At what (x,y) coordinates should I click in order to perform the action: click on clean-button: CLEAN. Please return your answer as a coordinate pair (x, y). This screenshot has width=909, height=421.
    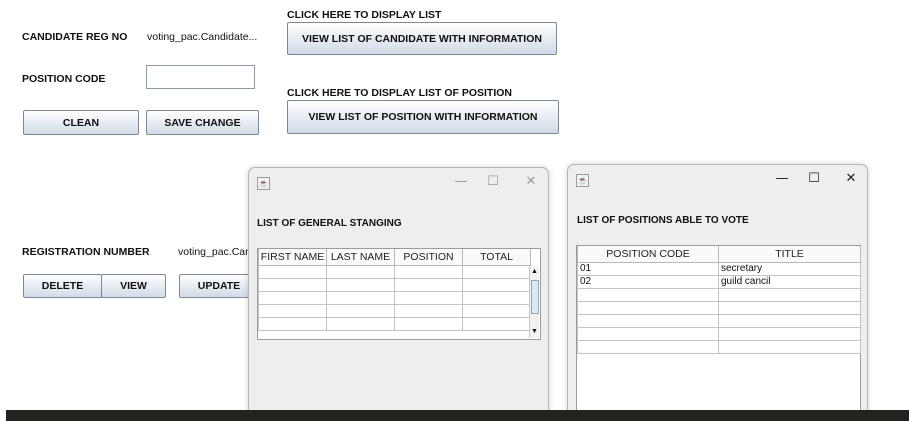
    Looking at the image, I should click on (81, 122).